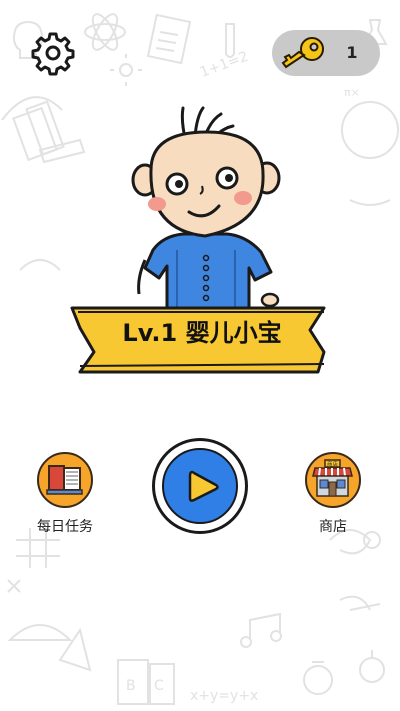 Image resolution: width=400 pixels, height=711 pixels. Describe the element at coordinates (202, 333) in the screenshot. I see `level-title: Lv.1 婴儿小宝` at that location.